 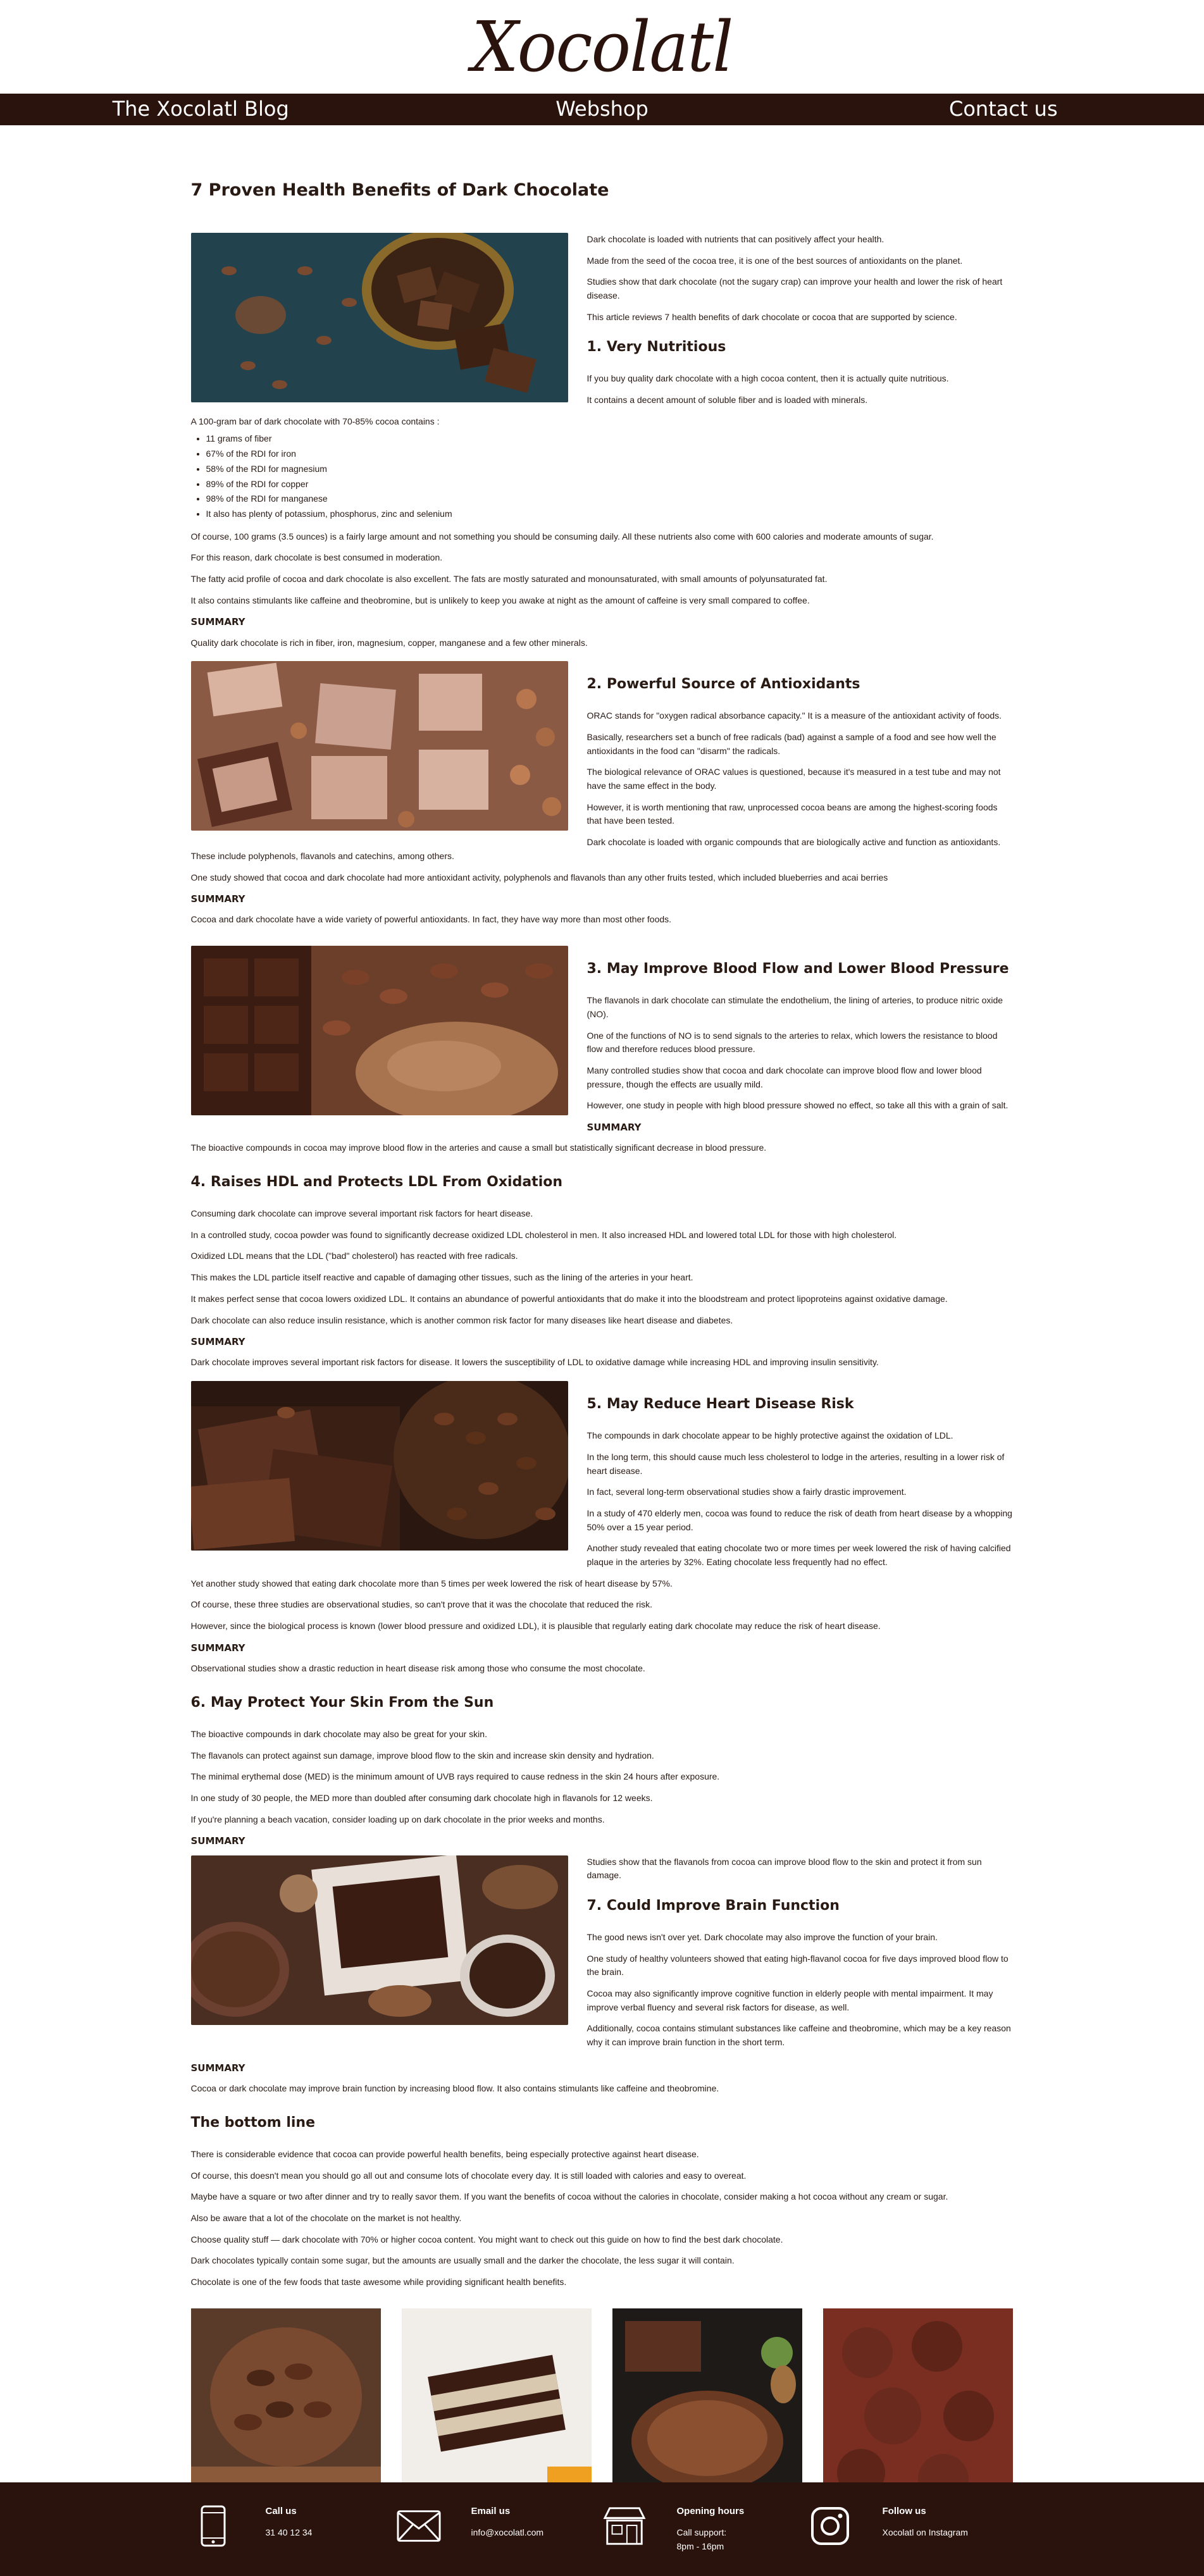 What do you see at coordinates (904, 2512) in the screenshot?
I see `footer-follow-title: Follow us` at bounding box center [904, 2512].